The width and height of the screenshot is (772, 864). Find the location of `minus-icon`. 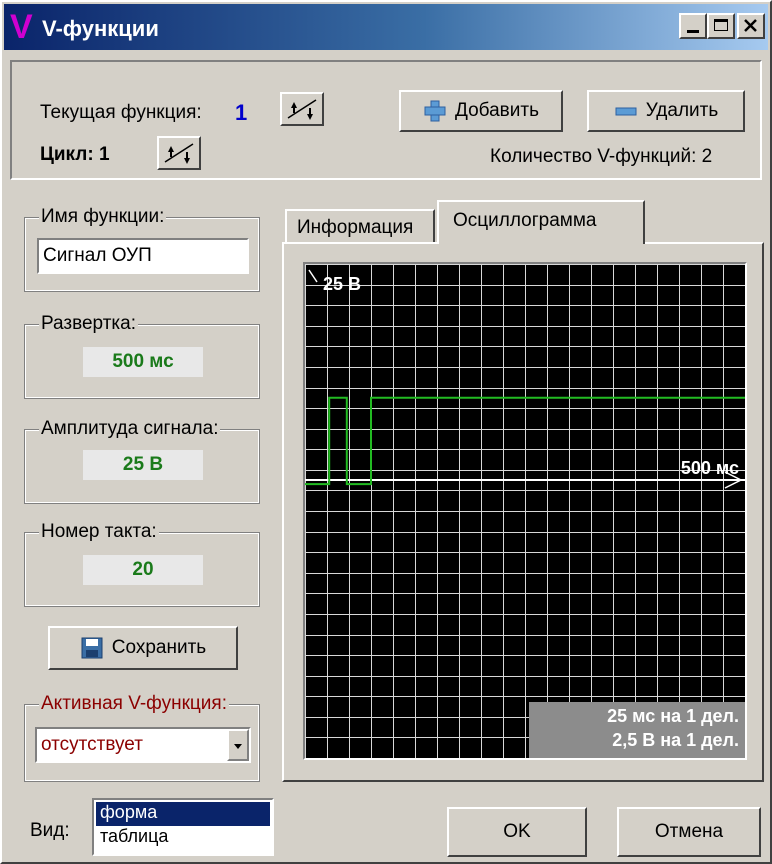

minus-icon is located at coordinates (626, 111).